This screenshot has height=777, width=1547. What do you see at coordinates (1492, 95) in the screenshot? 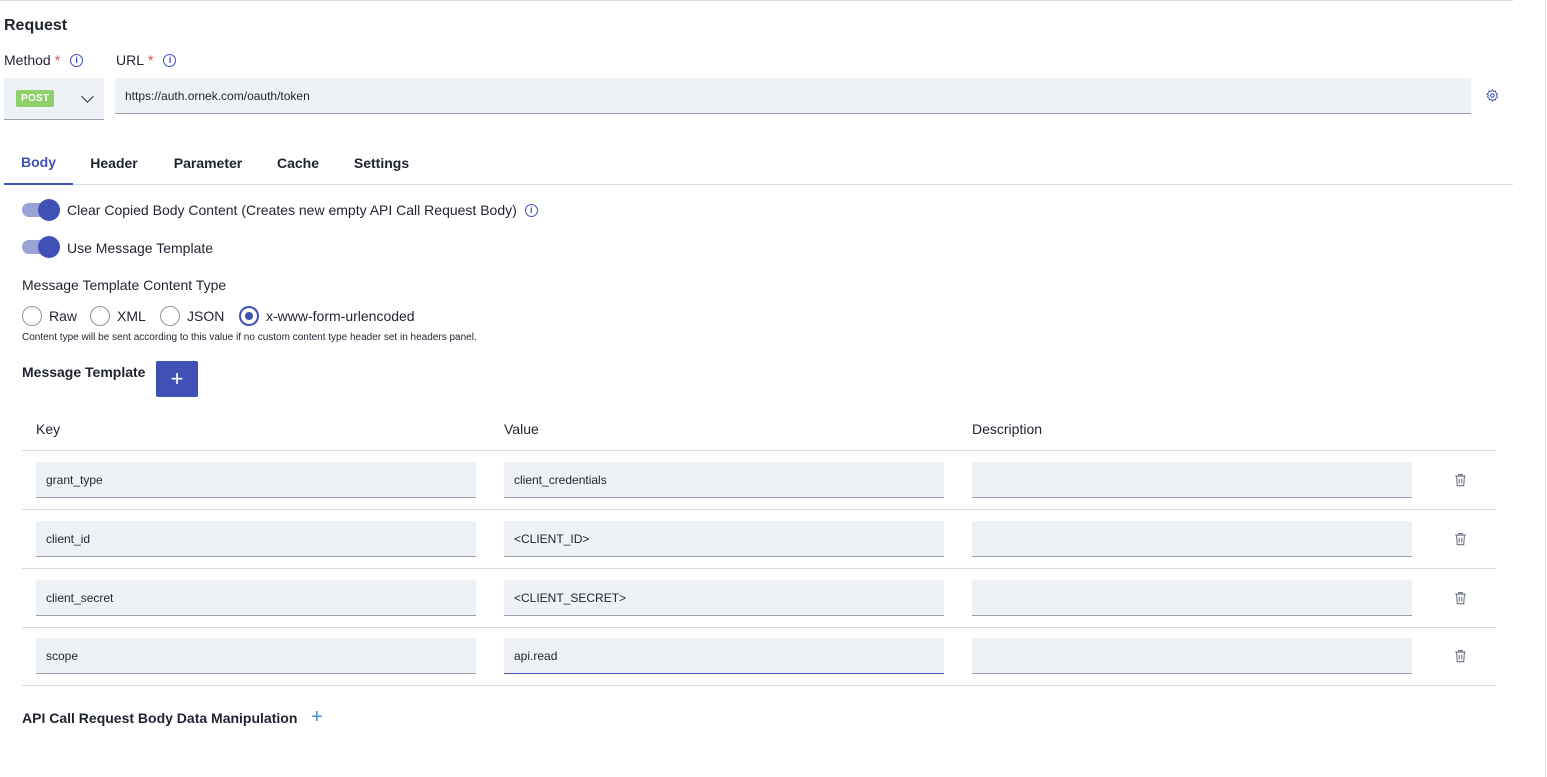
I see `gear-icon` at bounding box center [1492, 95].